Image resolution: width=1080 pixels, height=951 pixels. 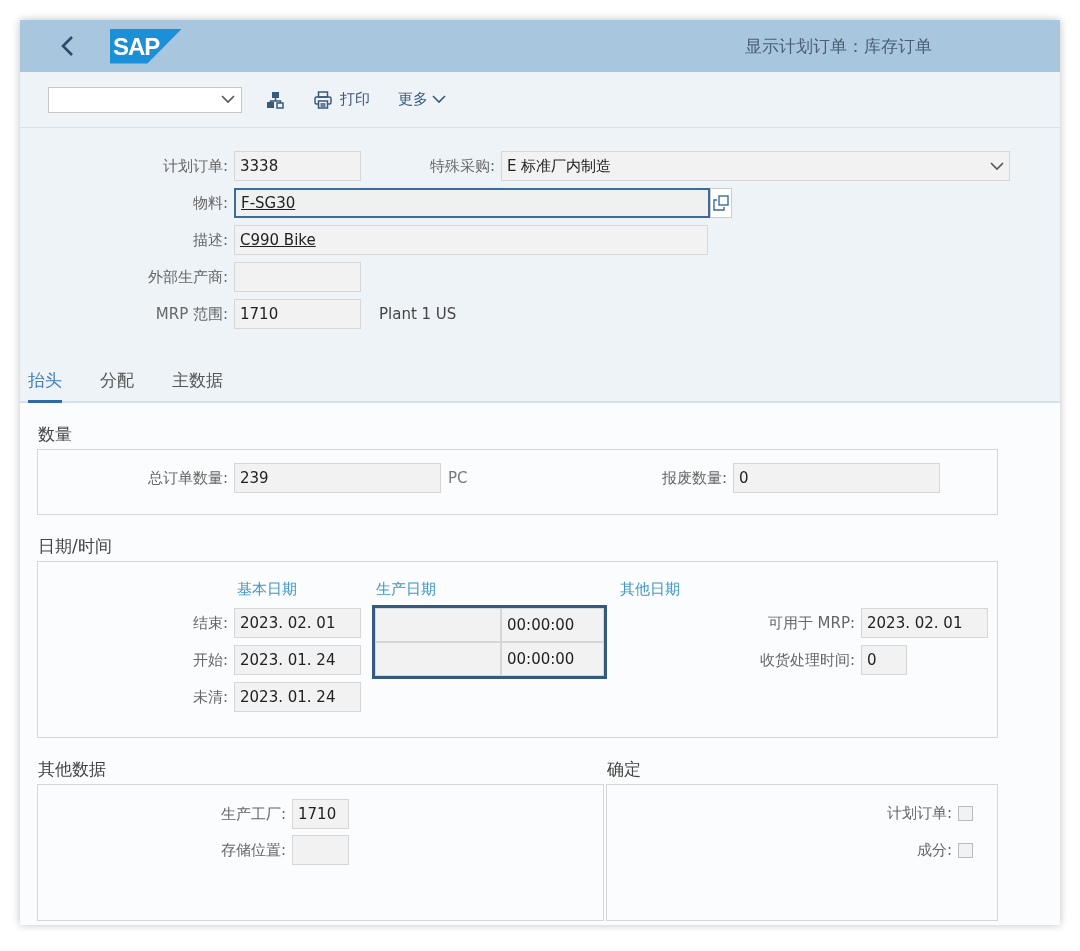 I want to click on value-help-button, so click(x=721, y=203).